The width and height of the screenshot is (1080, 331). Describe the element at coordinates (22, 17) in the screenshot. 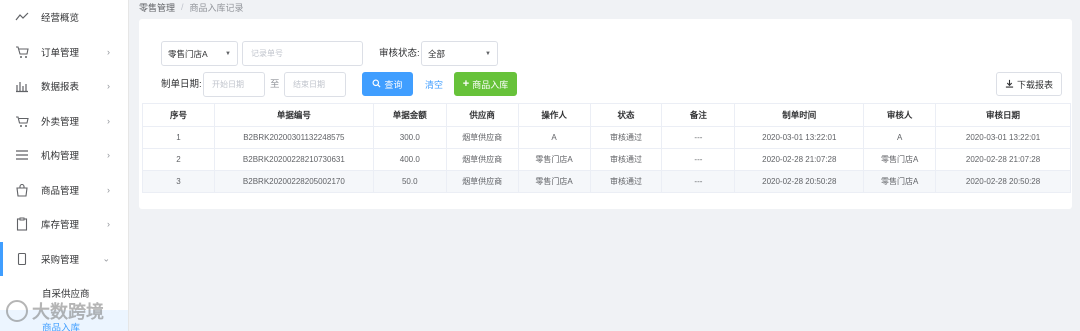

I see `trend-icon` at that location.